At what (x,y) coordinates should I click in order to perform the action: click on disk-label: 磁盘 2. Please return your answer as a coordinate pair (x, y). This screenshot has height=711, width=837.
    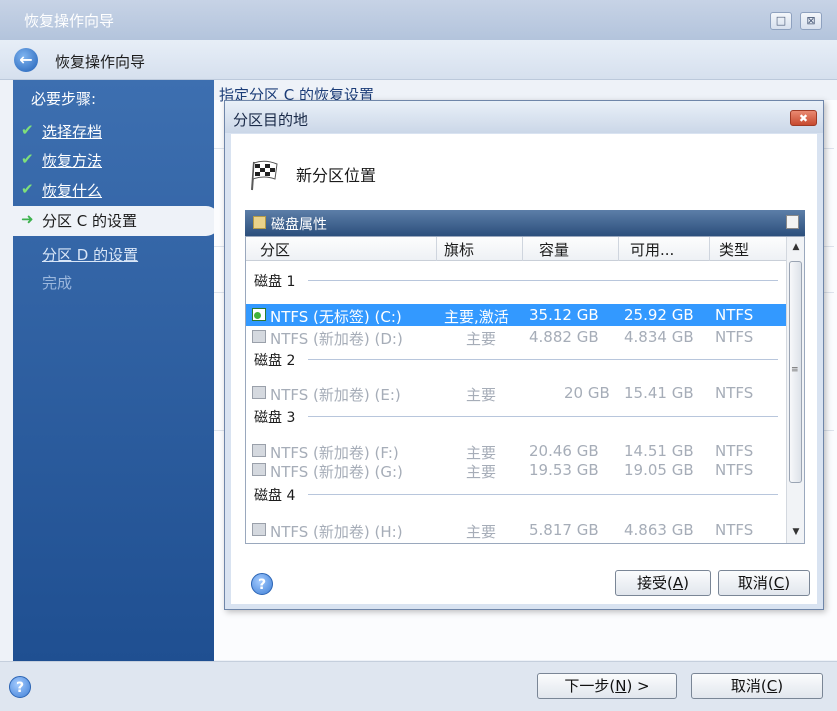
    Looking at the image, I should click on (275, 361).